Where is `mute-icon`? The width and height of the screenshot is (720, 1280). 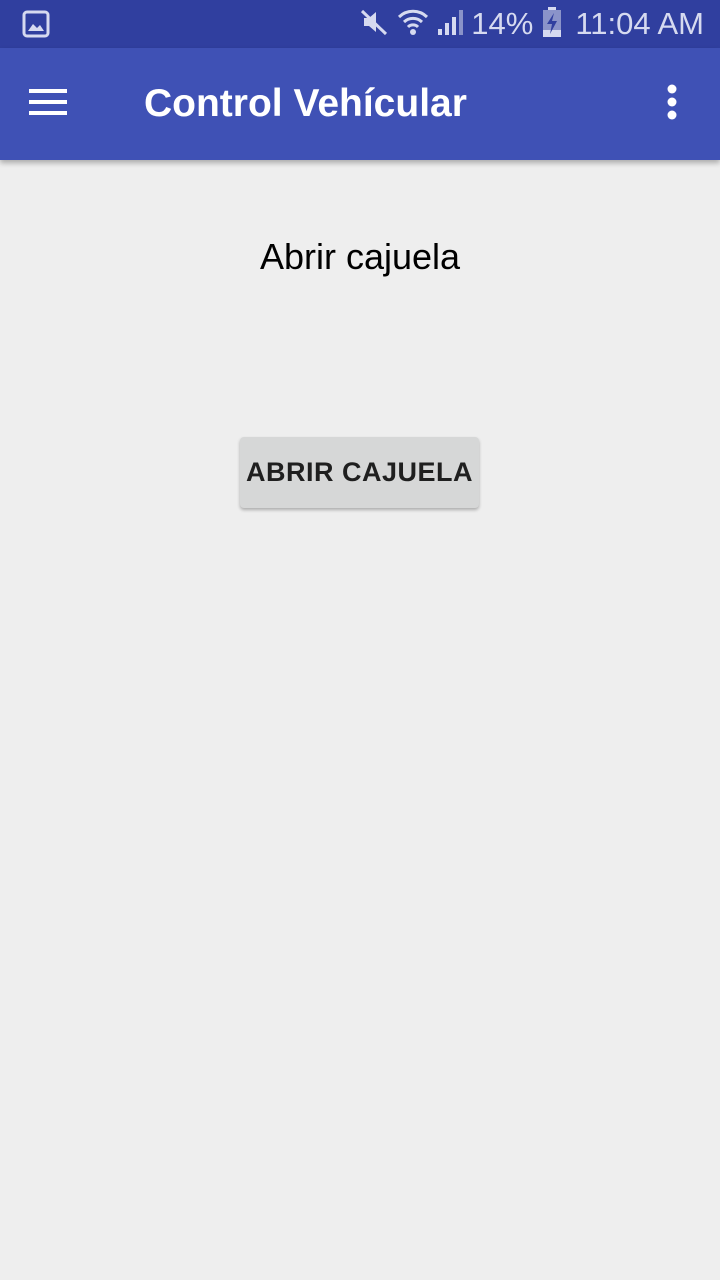
mute-icon is located at coordinates (374, 24).